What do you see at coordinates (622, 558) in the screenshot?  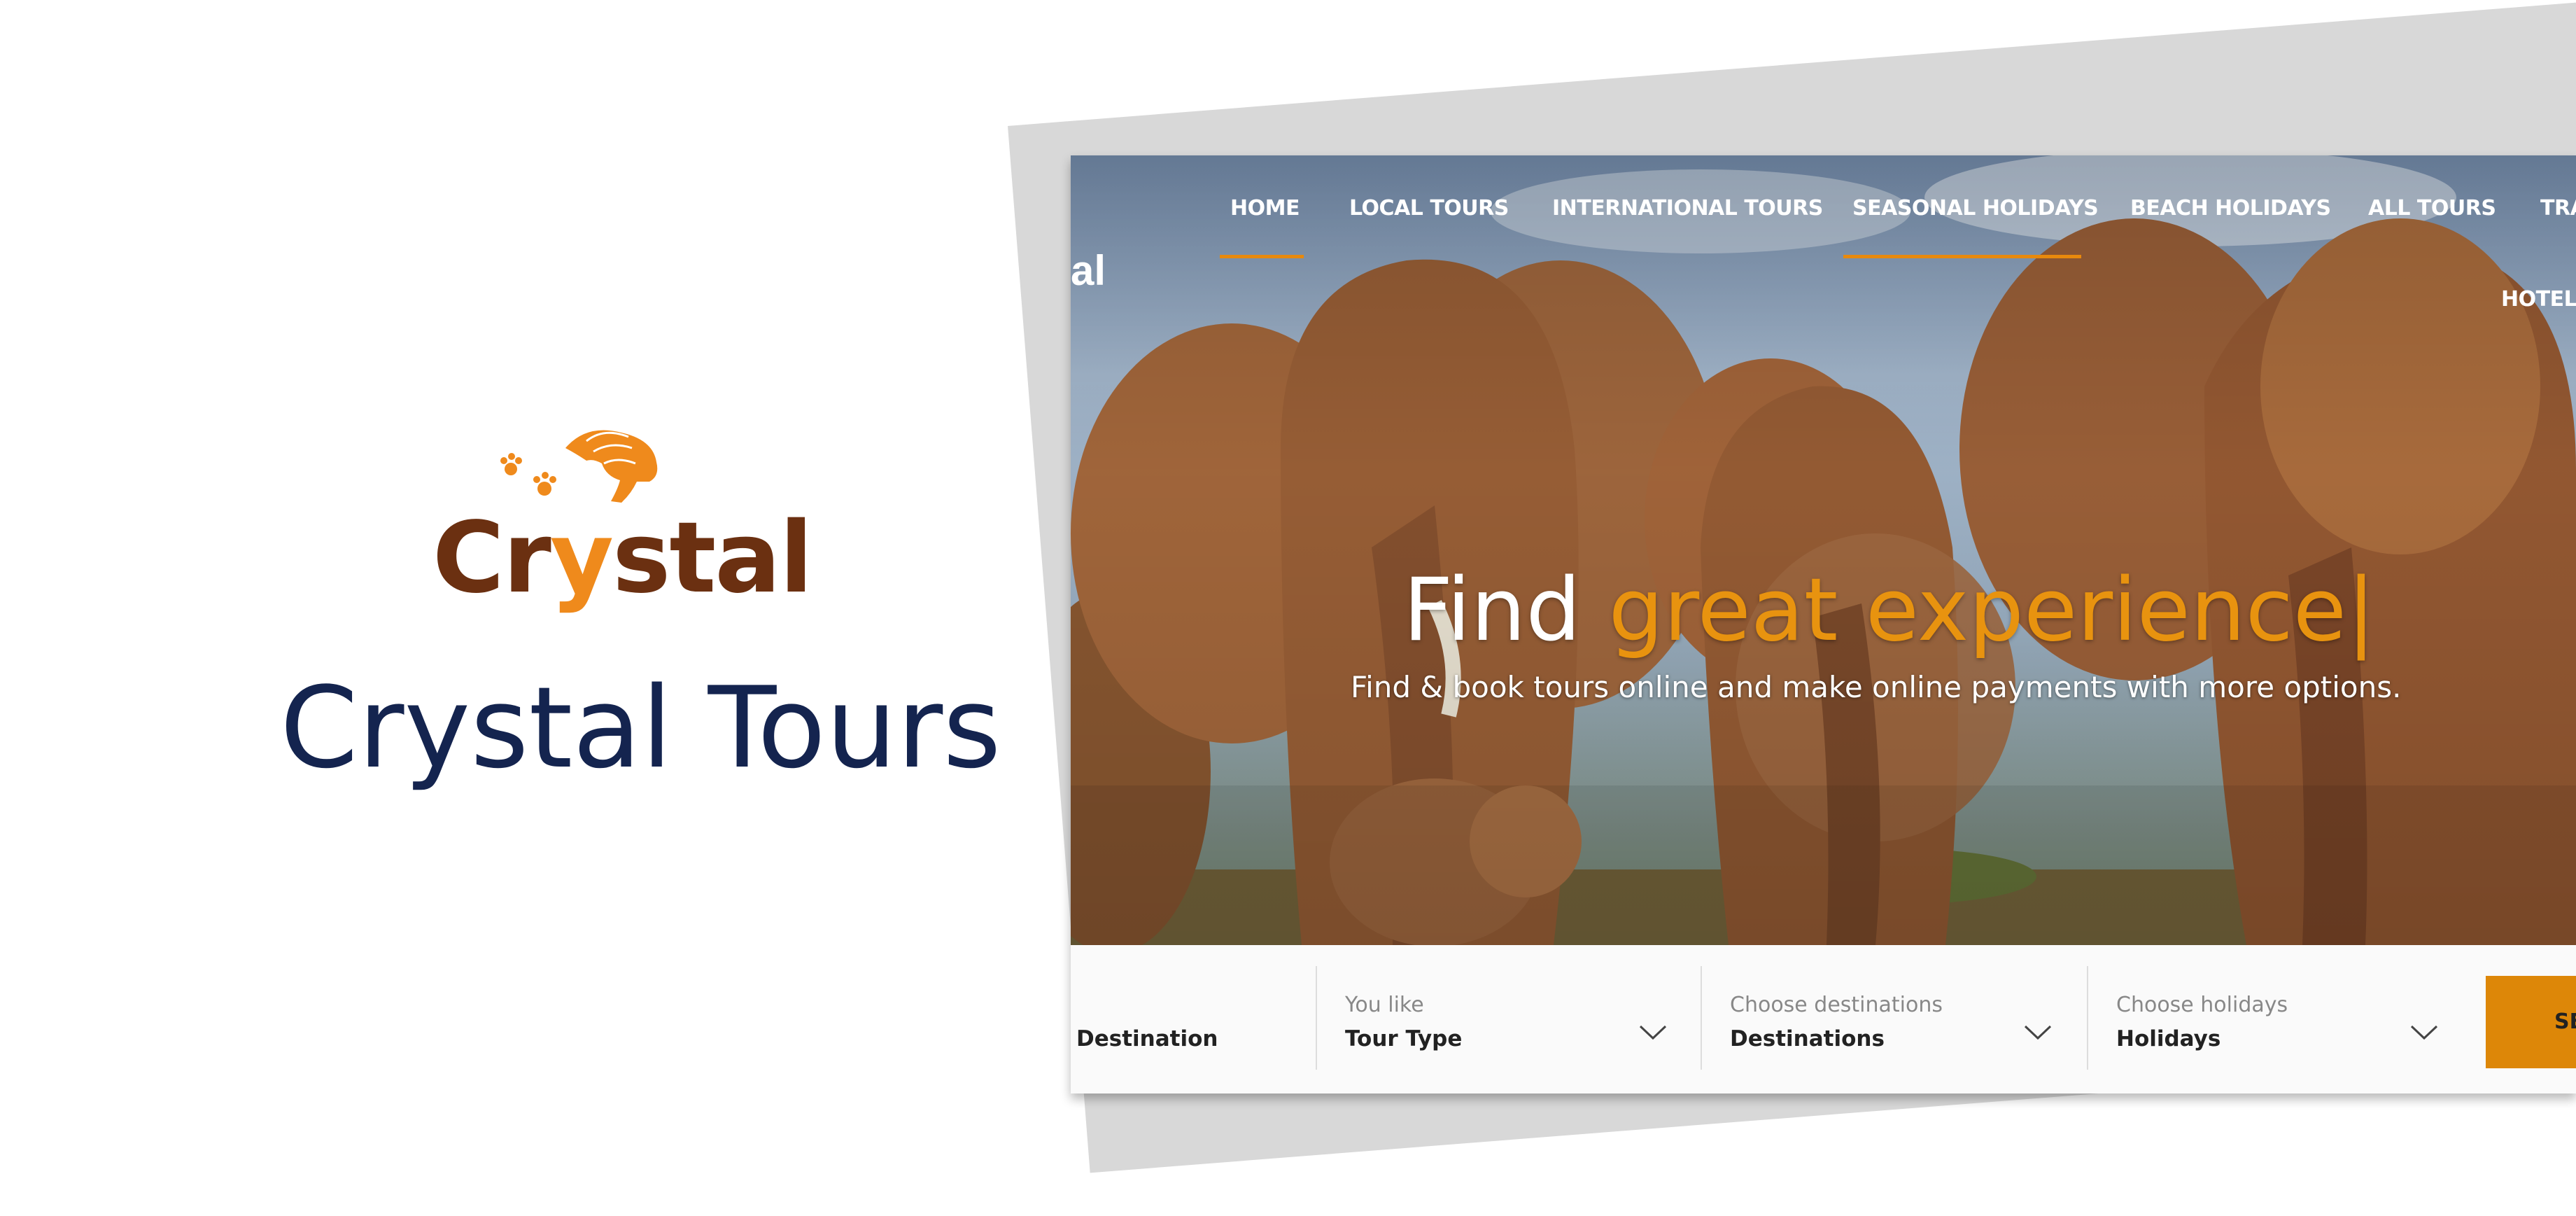 I see `logo-wordmark: Crystal` at bounding box center [622, 558].